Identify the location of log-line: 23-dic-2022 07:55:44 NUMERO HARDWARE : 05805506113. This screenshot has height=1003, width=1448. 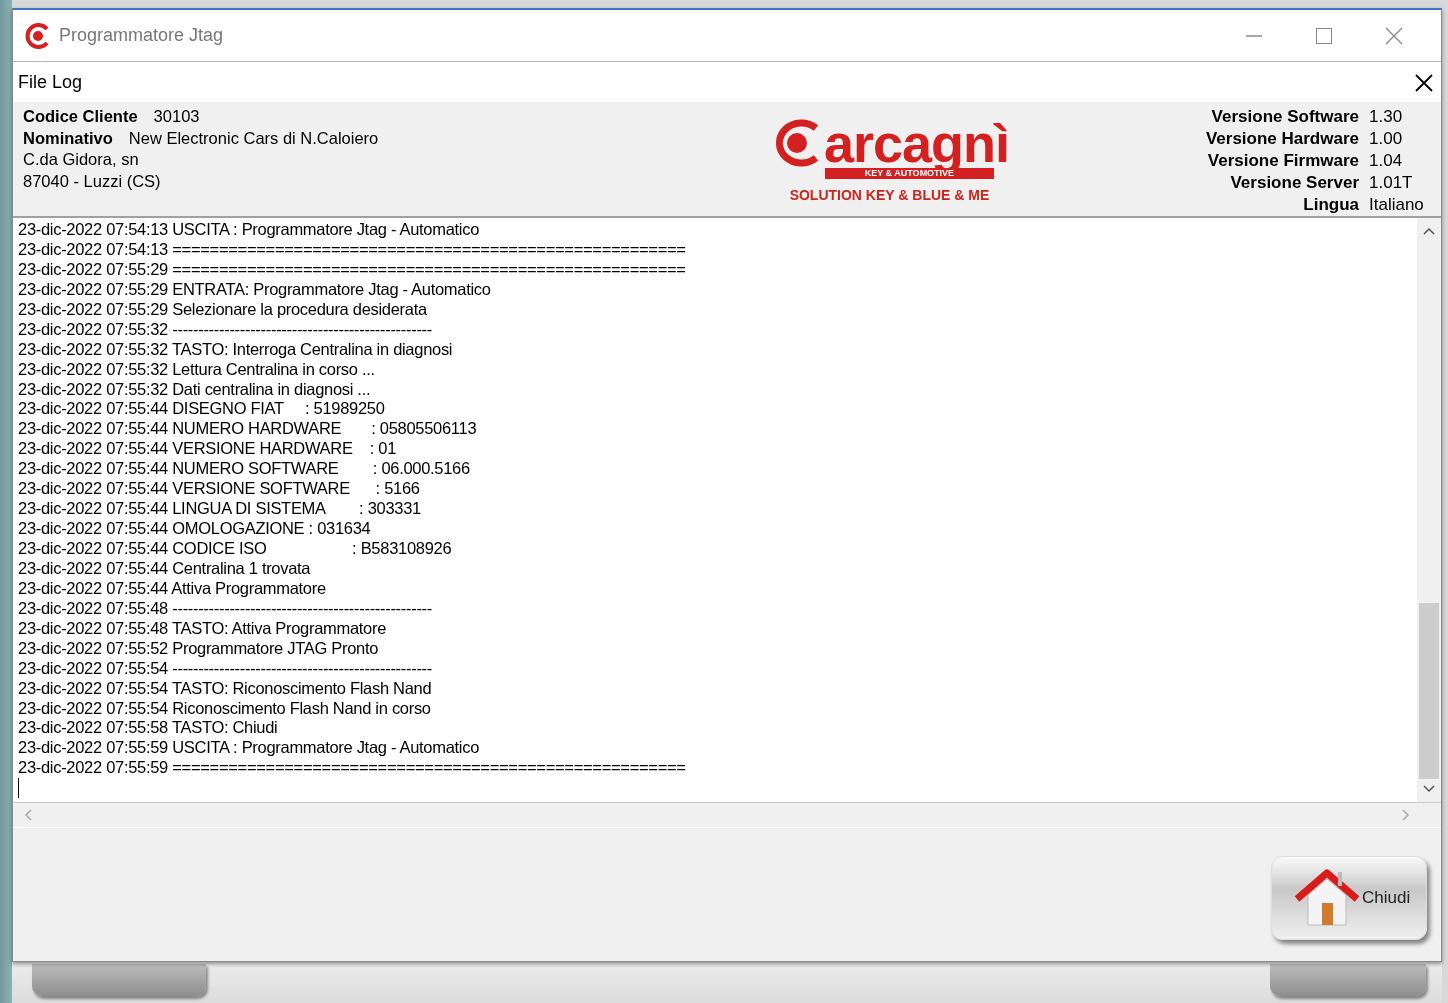
(248, 429).